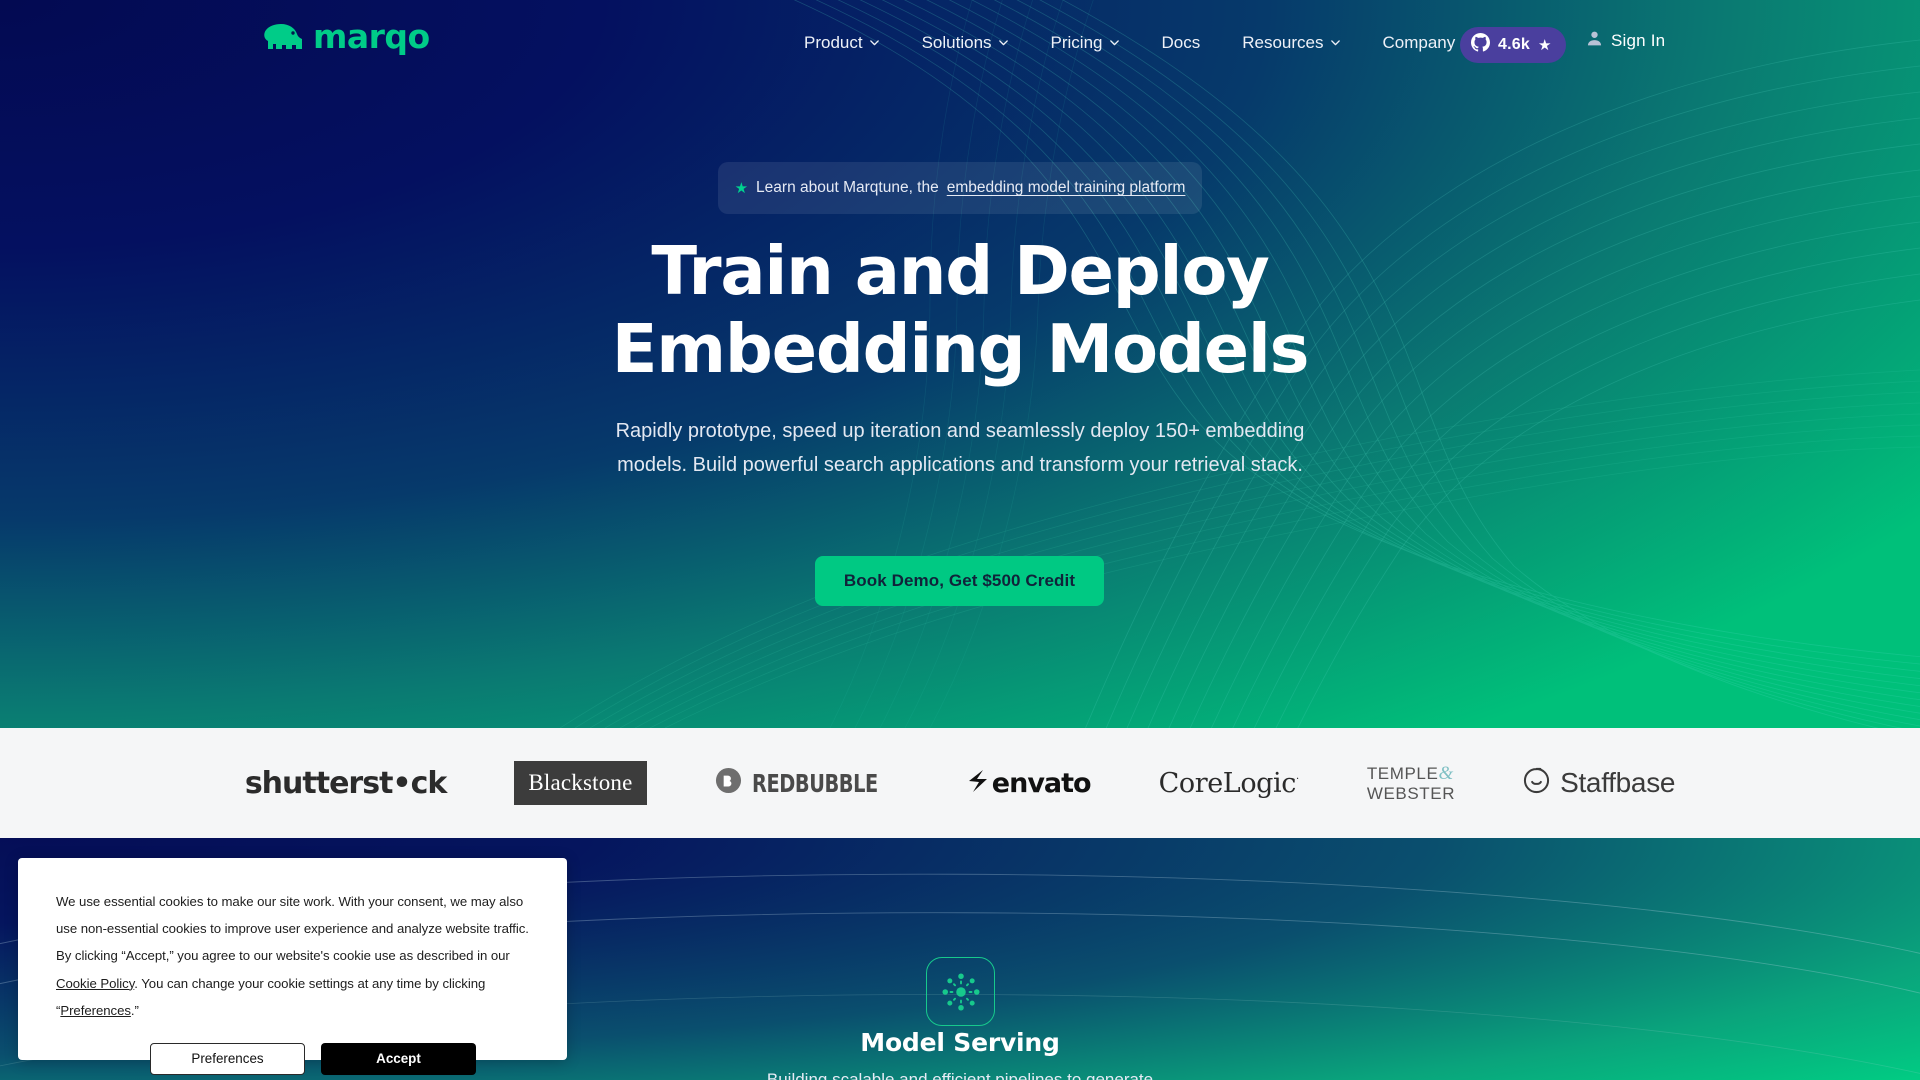 The width and height of the screenshot is (1920, 1080). What do you see at coordinates (960, 349) in the screenshot?
I see `headline-line-2: Embedding Models` at bounding box center [960, 349].